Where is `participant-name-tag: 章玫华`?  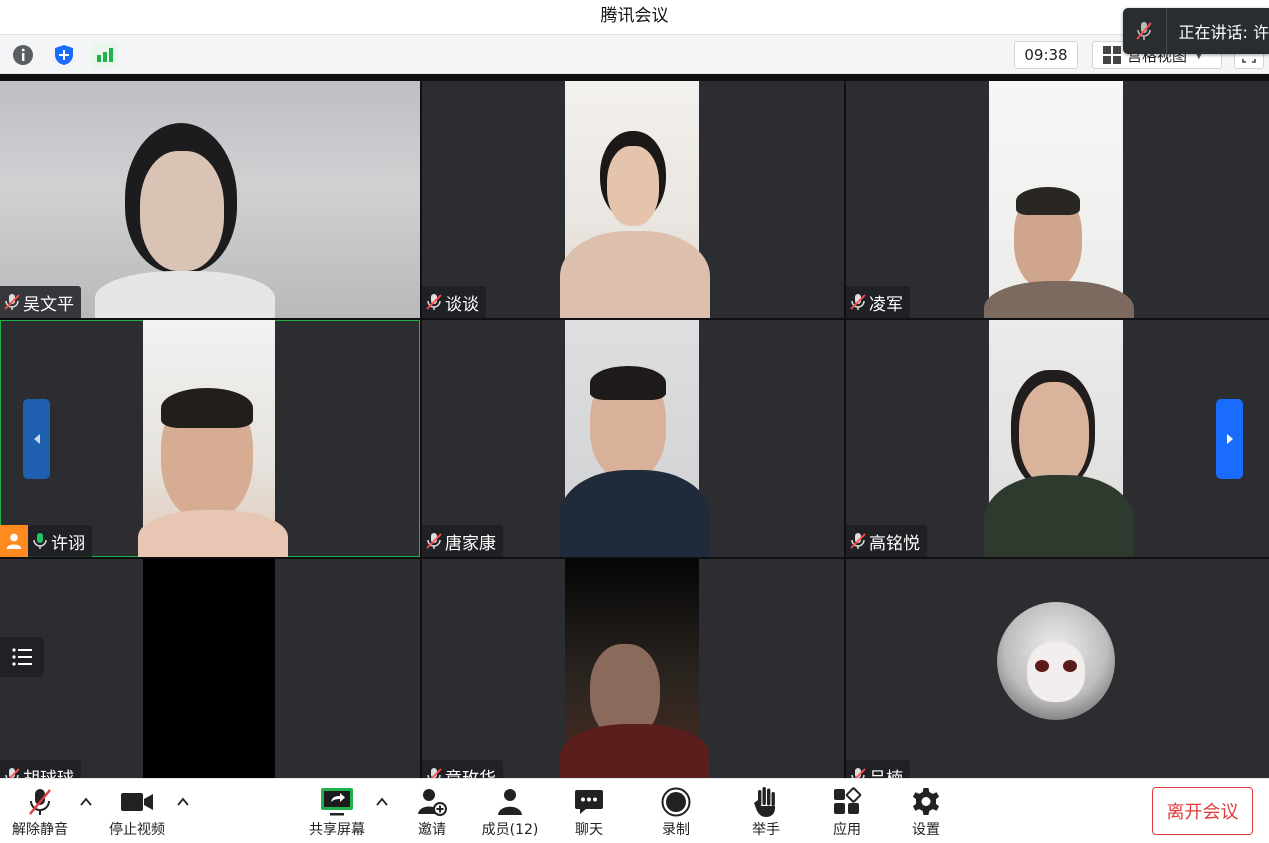 participant-name-tag: 章玫华 is located at coordinates (462, 769).